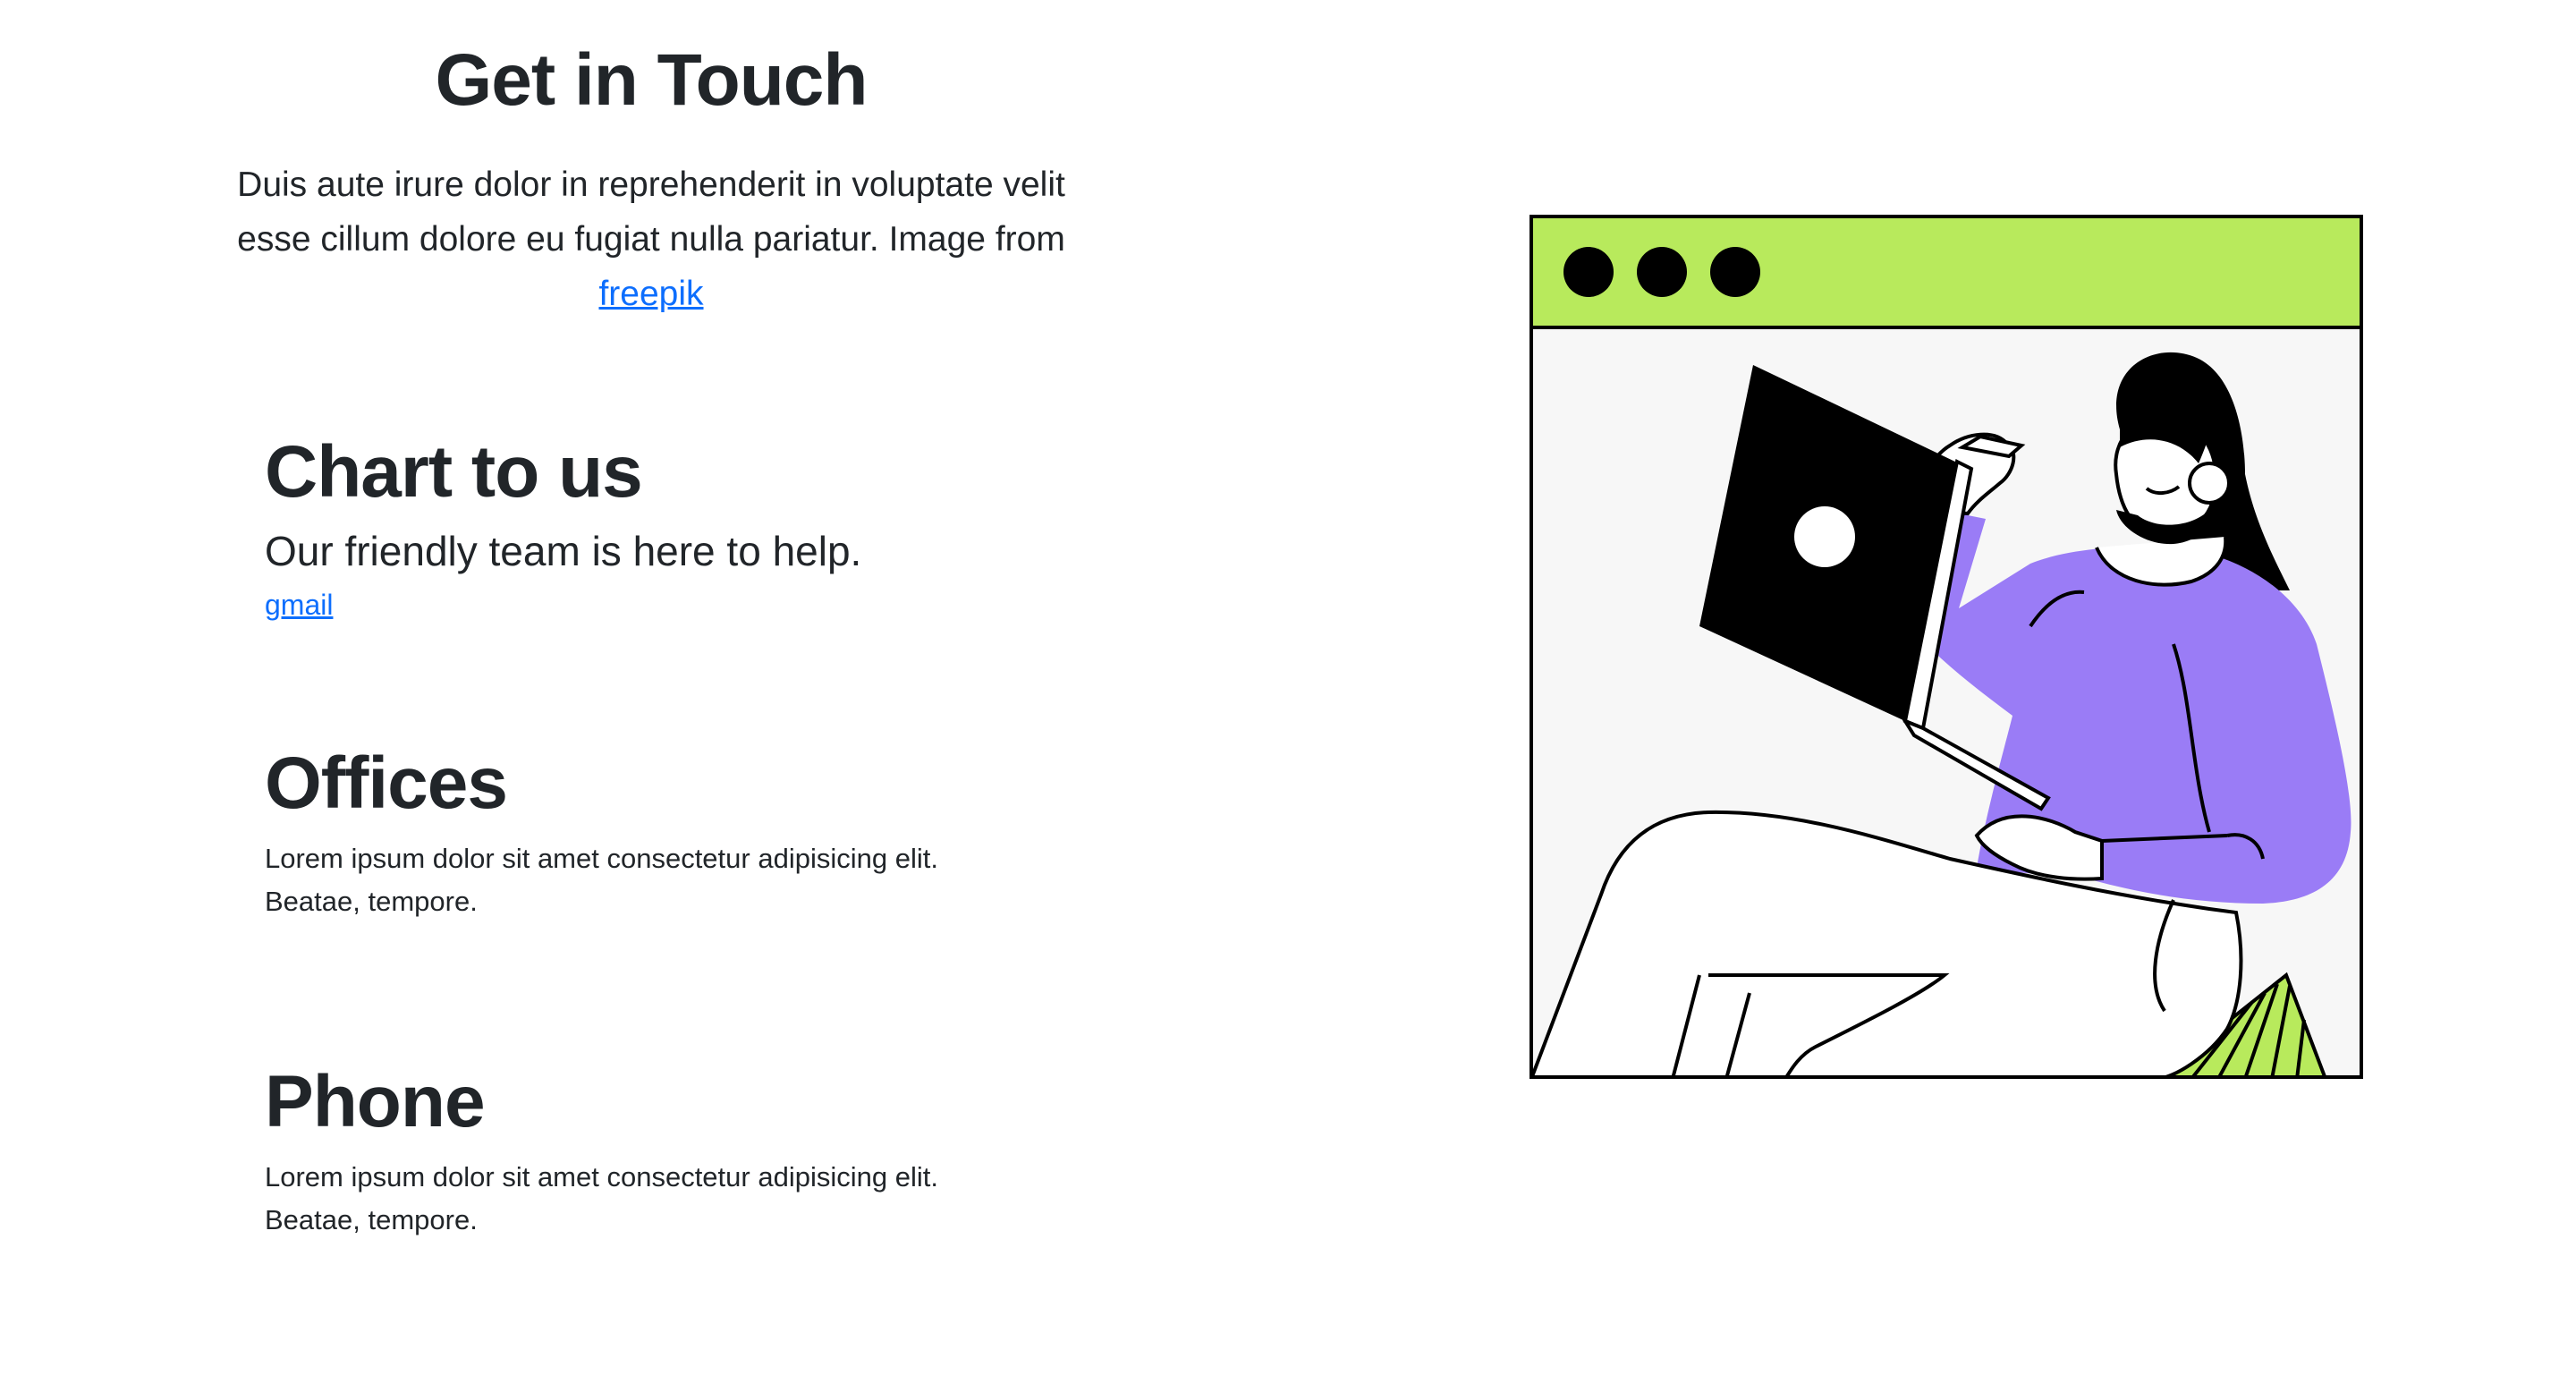 This screenshot has height=1392, width=2576. What do you see at coordinates (386, 783) in the screenshot?
I see `offices-title: Offices` at bounding box center [386, 783].